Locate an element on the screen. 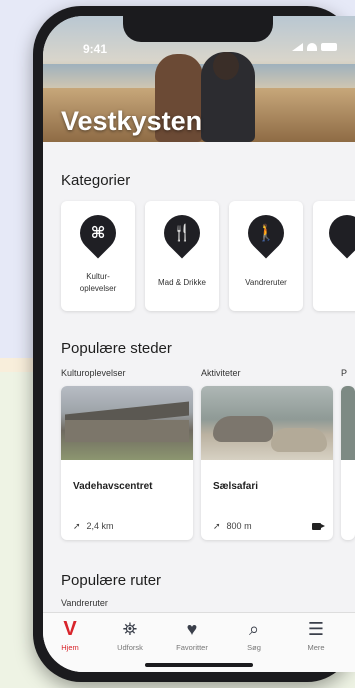 This screenshot has height=688, width=355. category-label: Kultur- oplevelser is located at coordinates (98, 282).